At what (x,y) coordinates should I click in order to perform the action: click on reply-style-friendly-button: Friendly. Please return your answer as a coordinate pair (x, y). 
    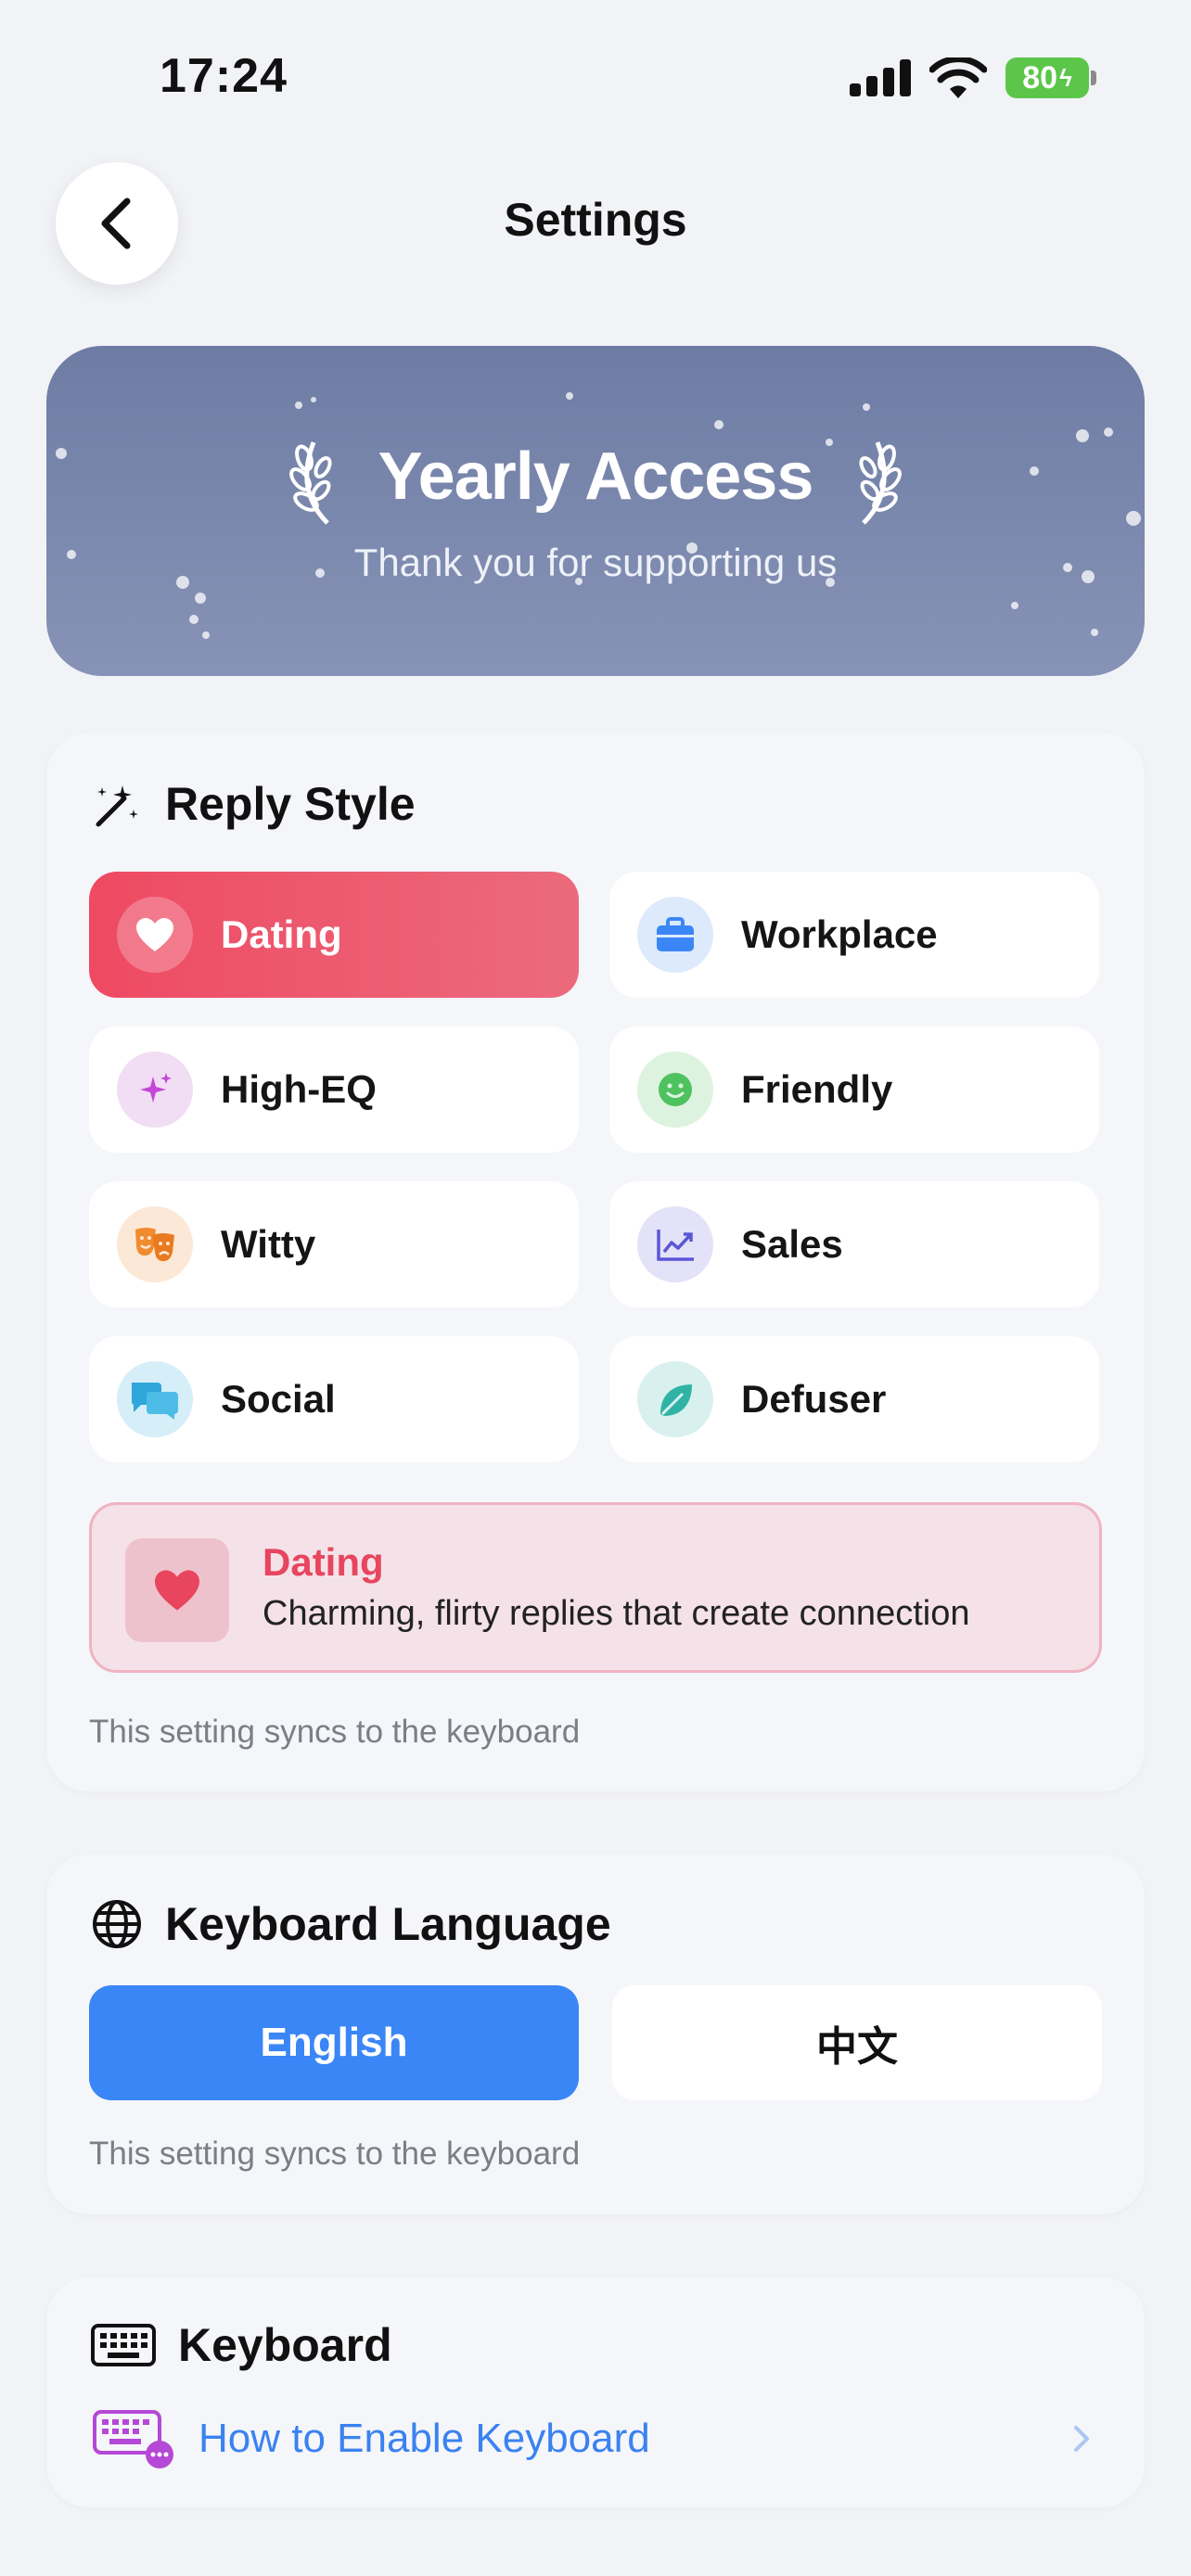
    Looking at the image, I should click on (854, 1090).